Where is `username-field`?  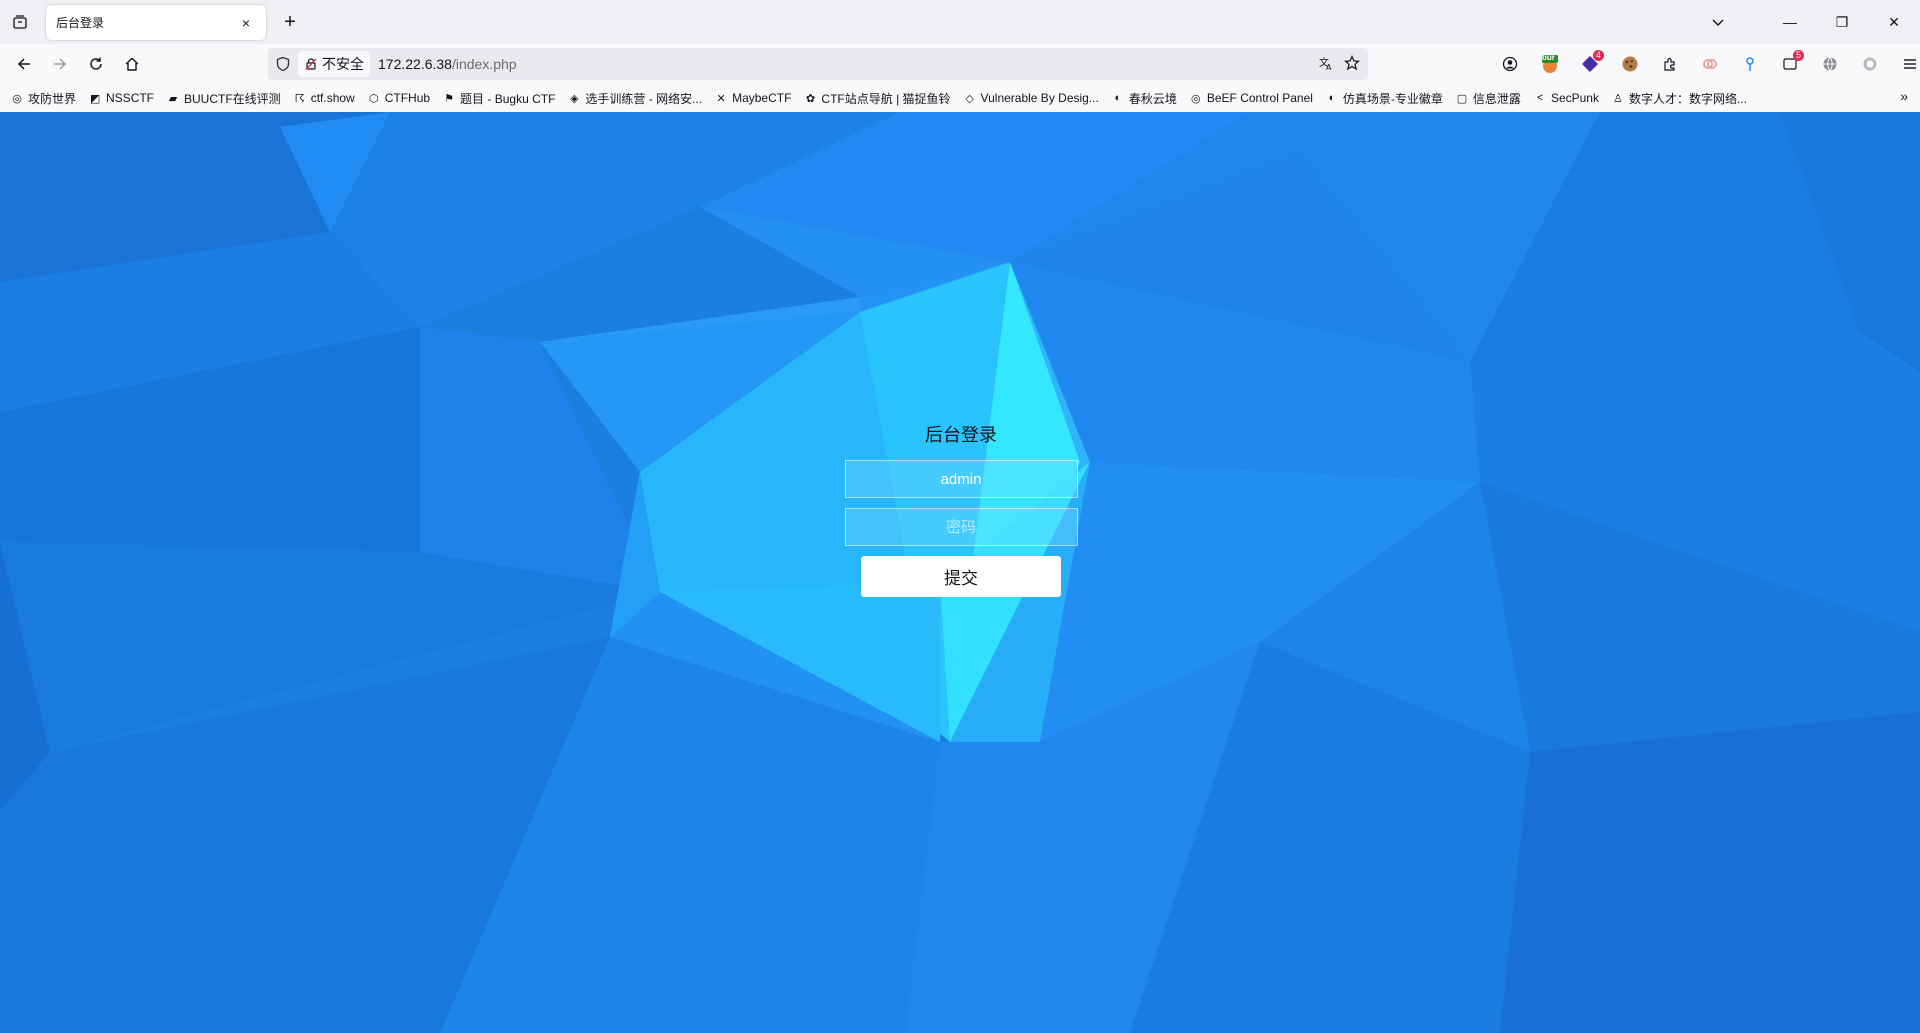 username-field is located at coordinates (961, 479).